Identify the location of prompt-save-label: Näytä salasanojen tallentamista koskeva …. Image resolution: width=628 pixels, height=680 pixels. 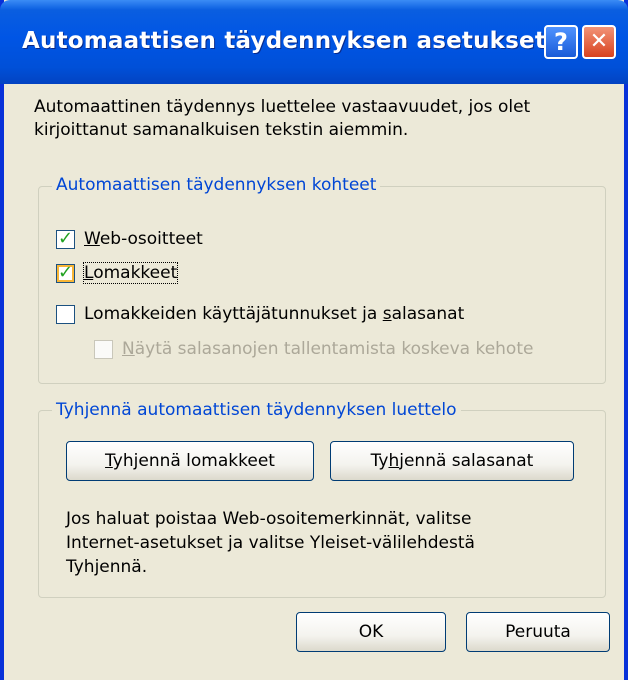
(327, 349).